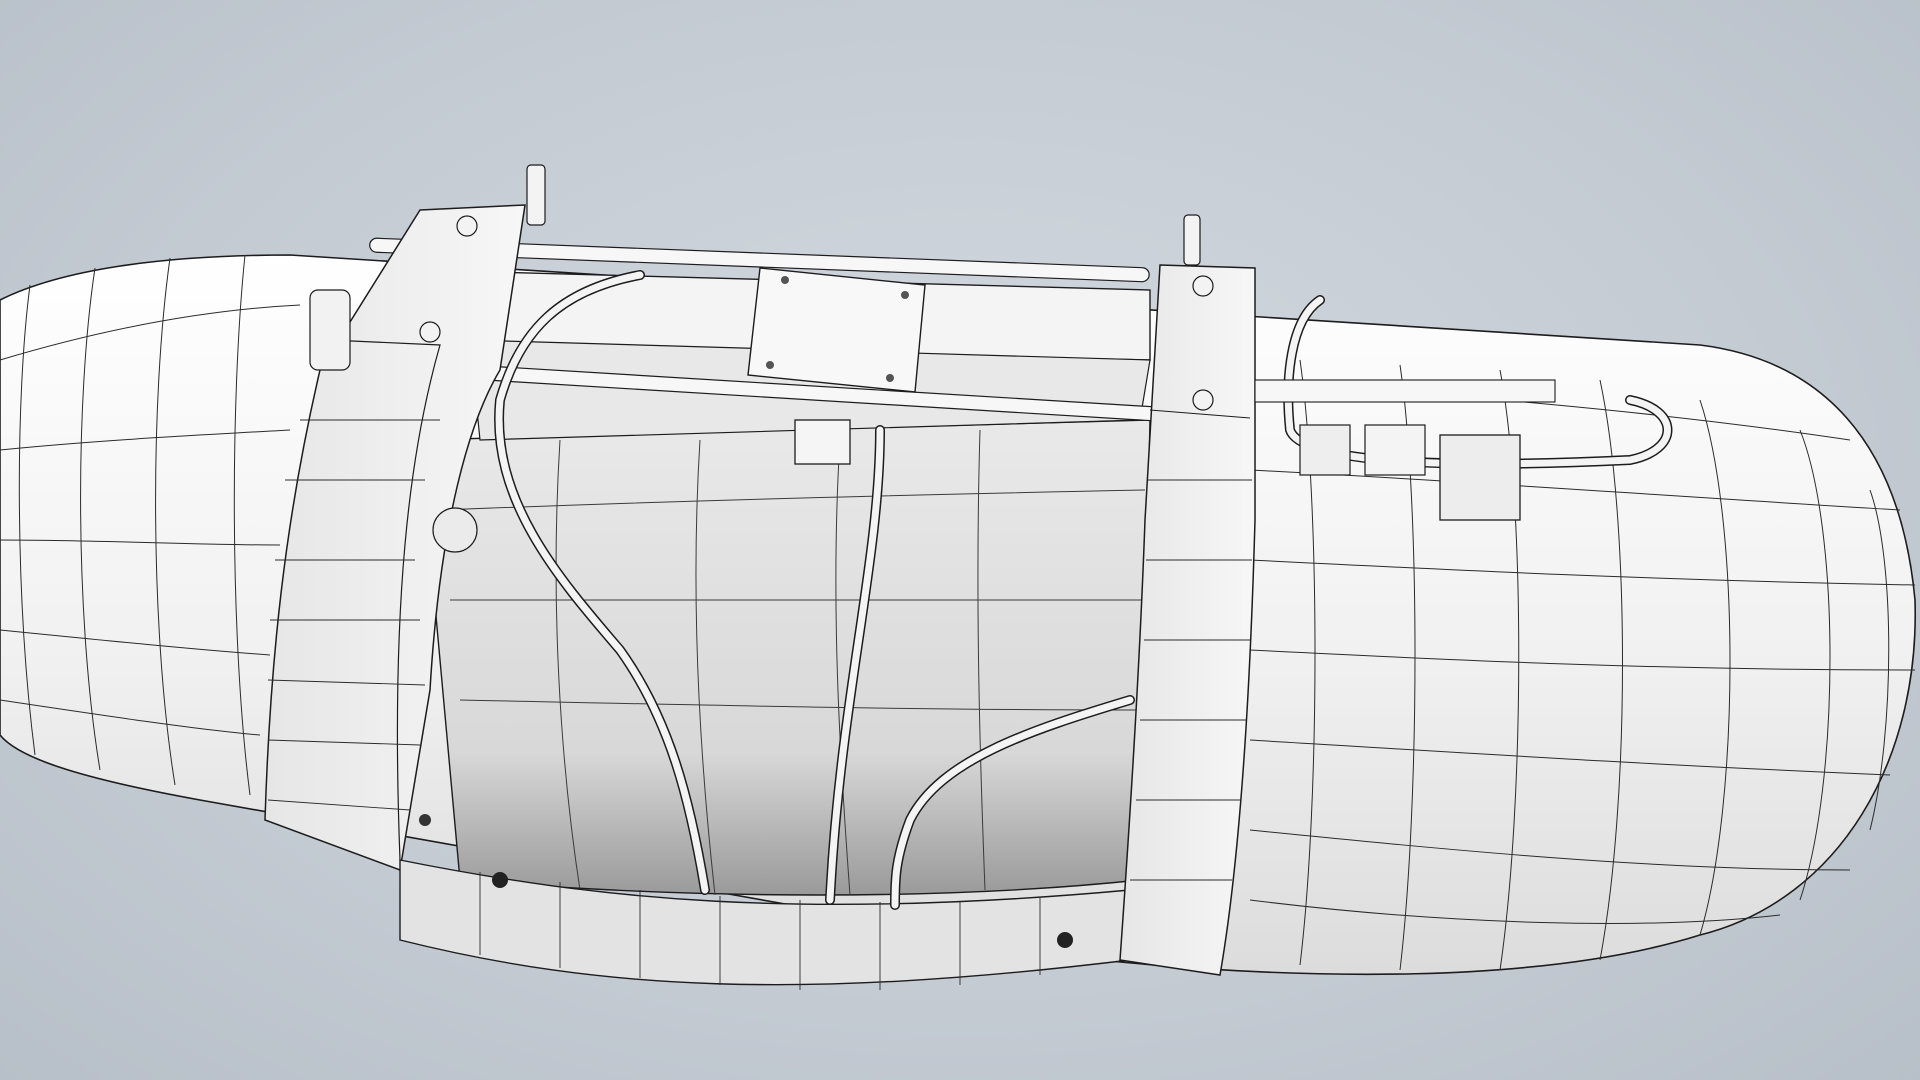  What do you see at coordinates (822, 442) in the screenshot?
I see `connector-box` at bounding box center [822, 442].